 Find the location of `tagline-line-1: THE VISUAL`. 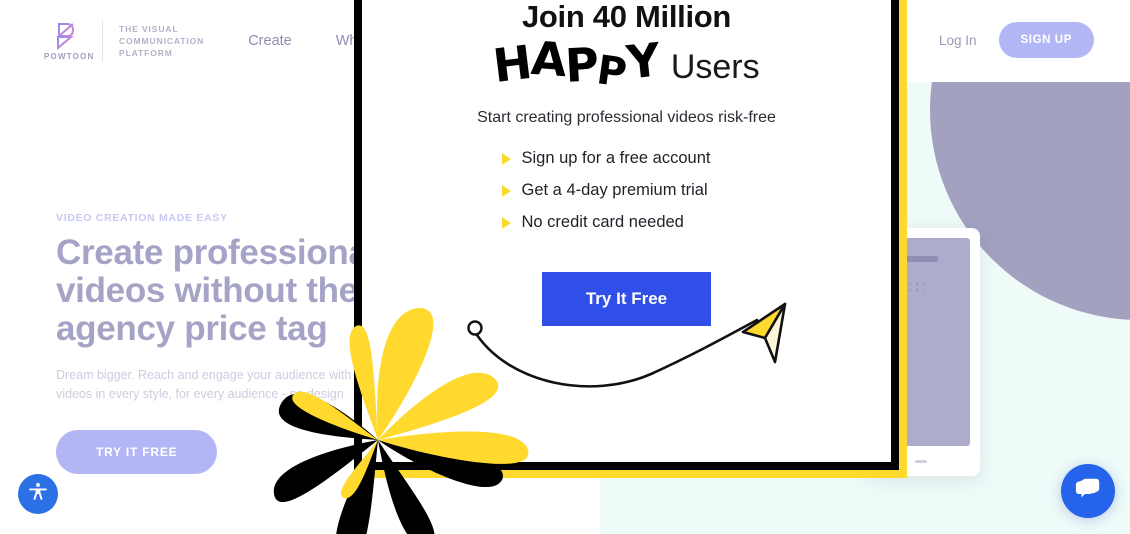

tagline-line-1: THE VISUAL is located at coordinates (149, 29).